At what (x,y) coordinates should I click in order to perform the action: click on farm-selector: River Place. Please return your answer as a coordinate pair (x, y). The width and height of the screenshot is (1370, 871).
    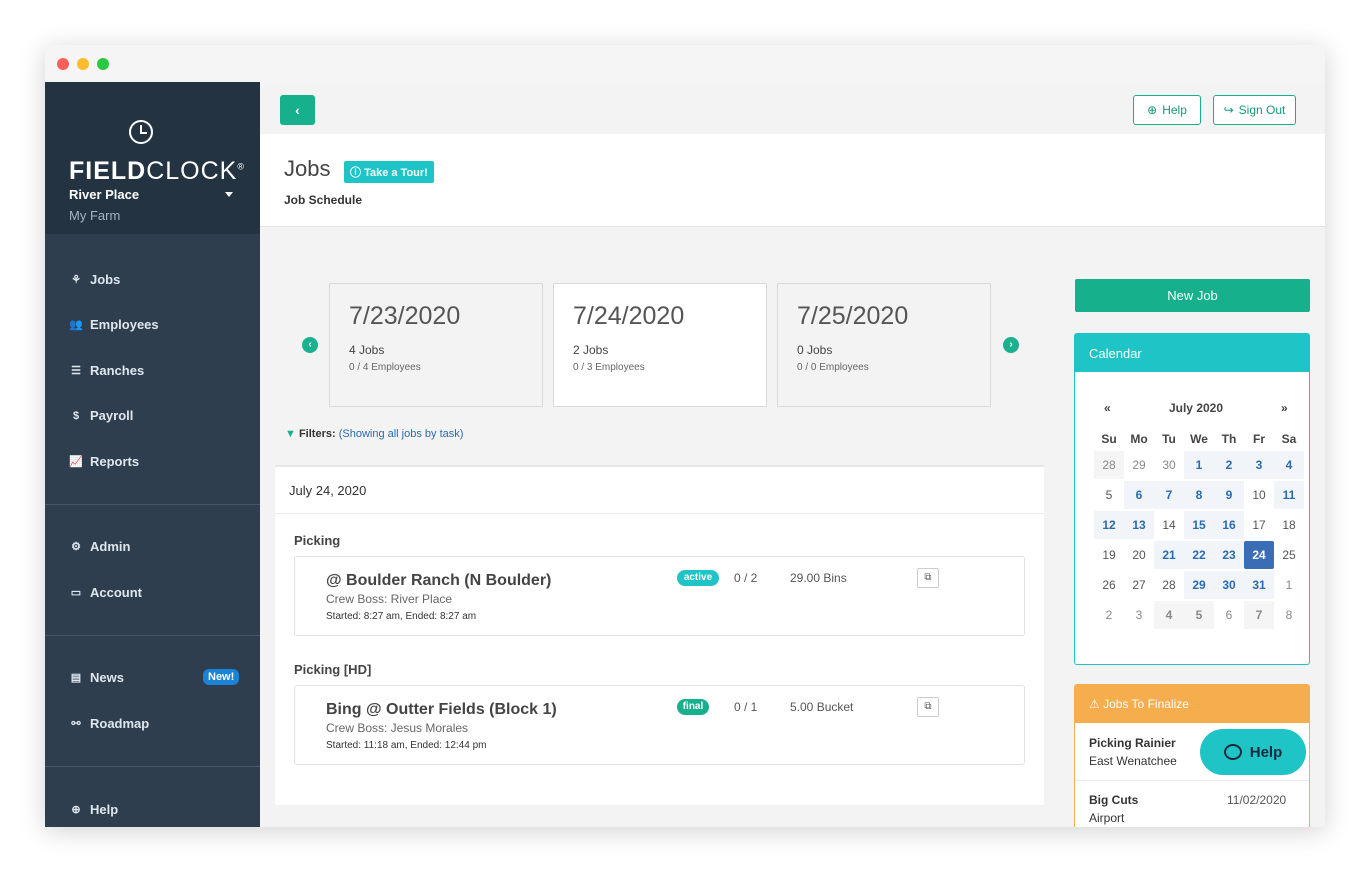
    Looking at the image, I should click on (104, 194).